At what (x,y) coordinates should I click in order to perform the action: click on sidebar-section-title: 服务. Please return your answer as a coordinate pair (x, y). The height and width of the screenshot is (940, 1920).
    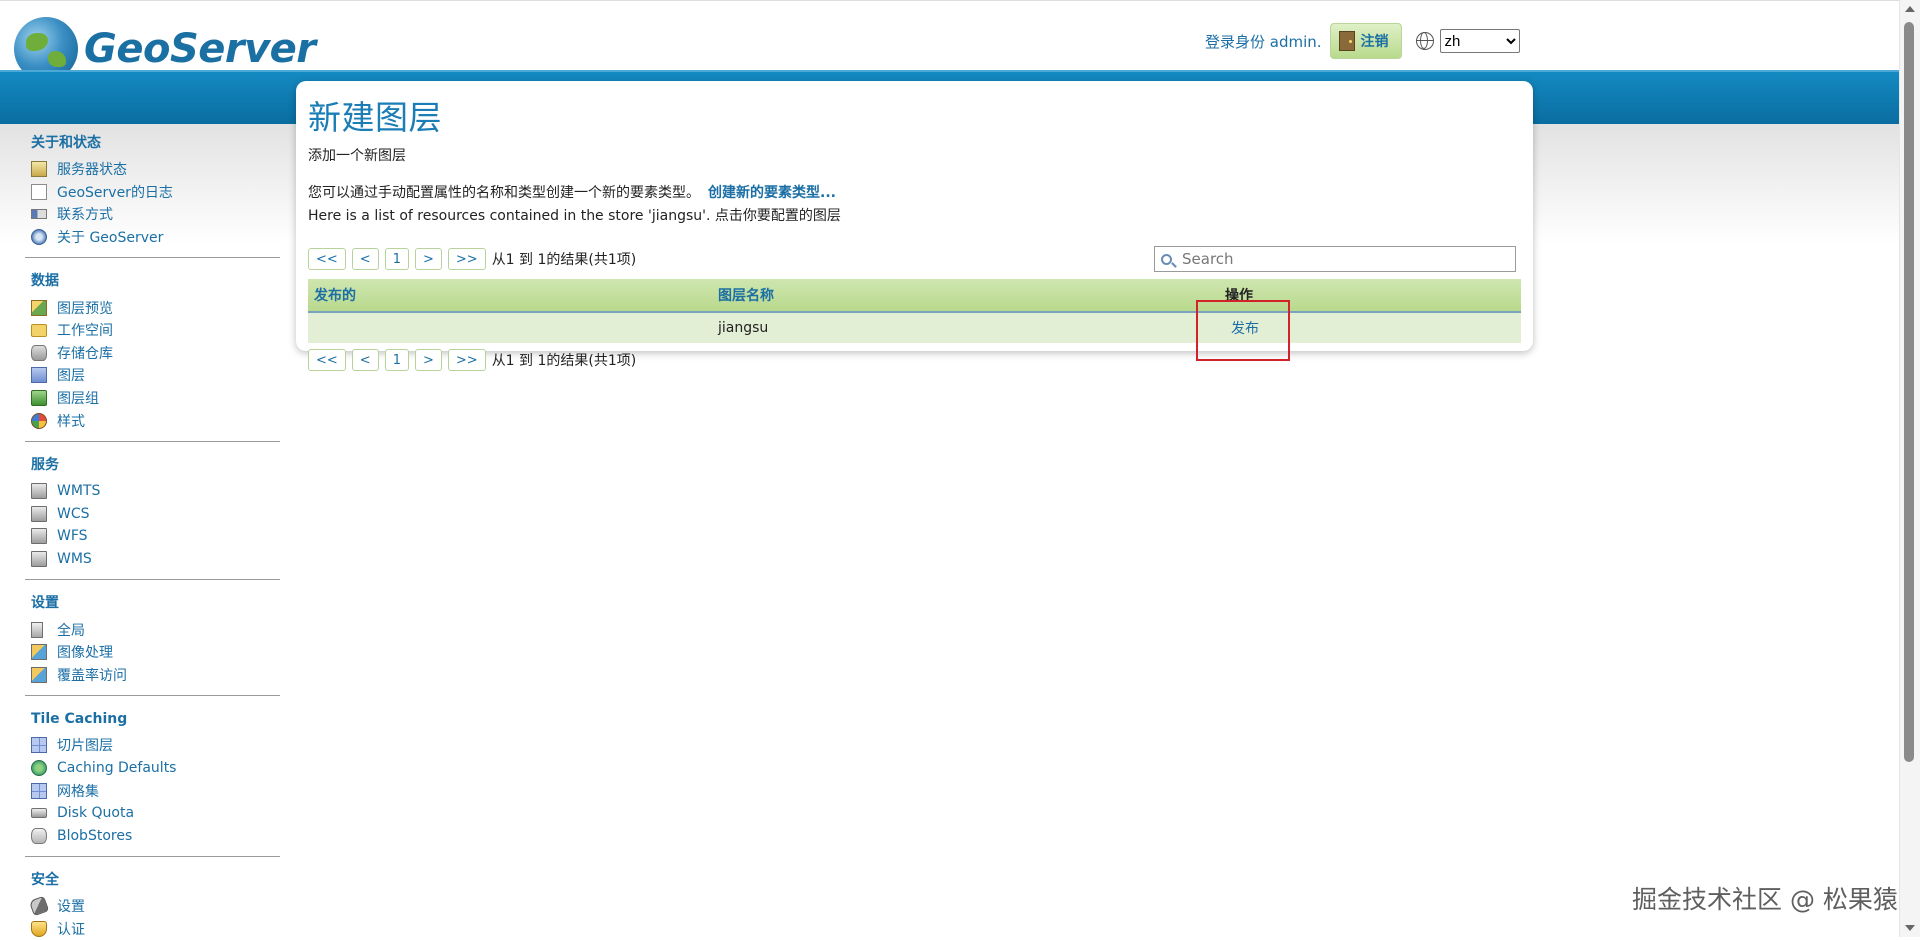
    Looking at the image, I should click on (45, 464).